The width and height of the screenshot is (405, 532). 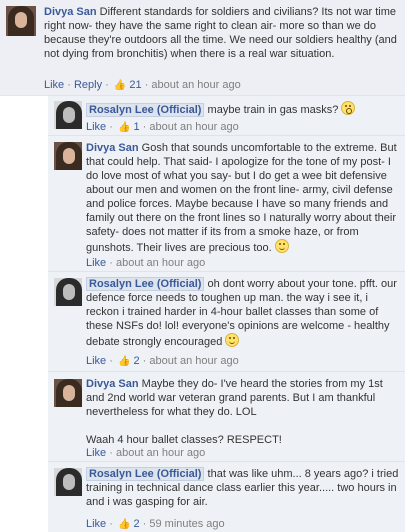 What do you see at coordinates (273, 110) in the screenshot?
I see `comment-text: maybe train in gas masks?` at bounding box center [273, 110].